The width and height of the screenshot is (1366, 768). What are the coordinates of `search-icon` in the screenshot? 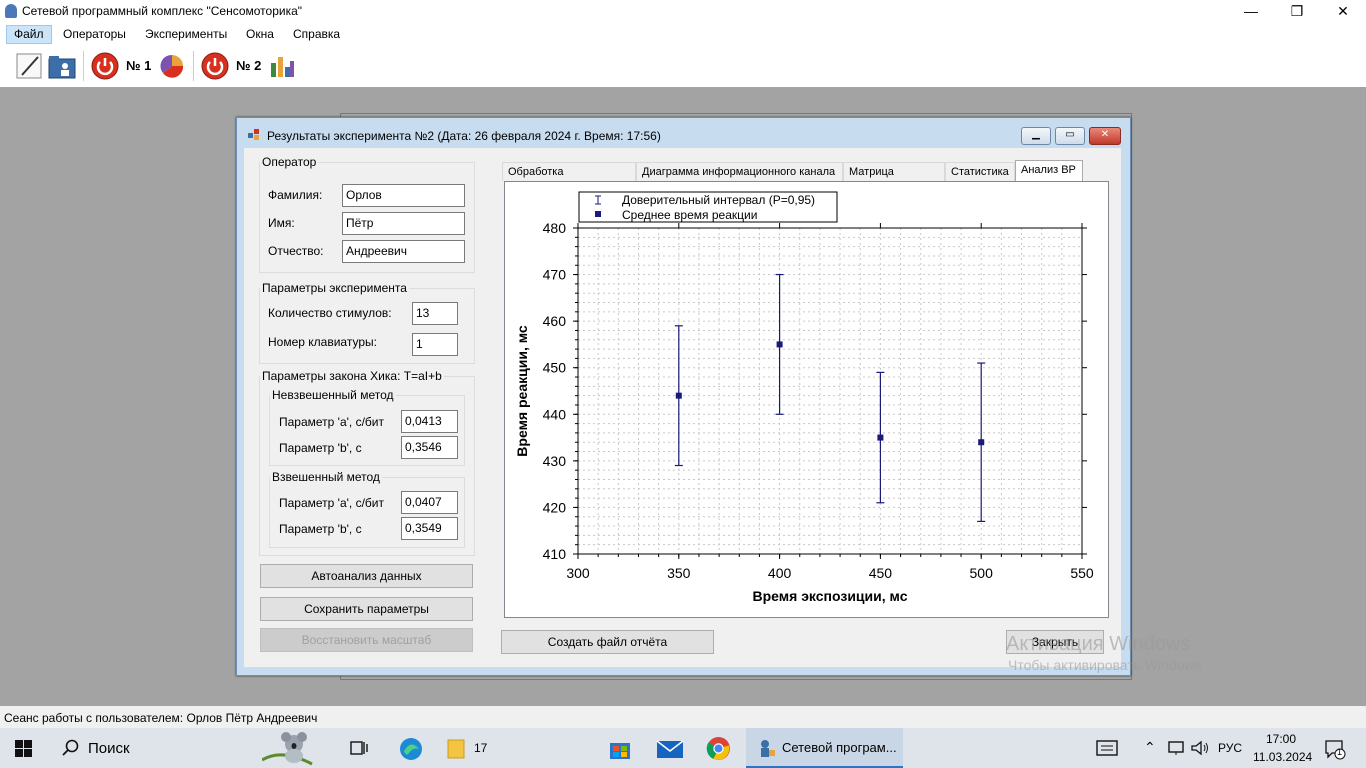 It's located at (71, 748).